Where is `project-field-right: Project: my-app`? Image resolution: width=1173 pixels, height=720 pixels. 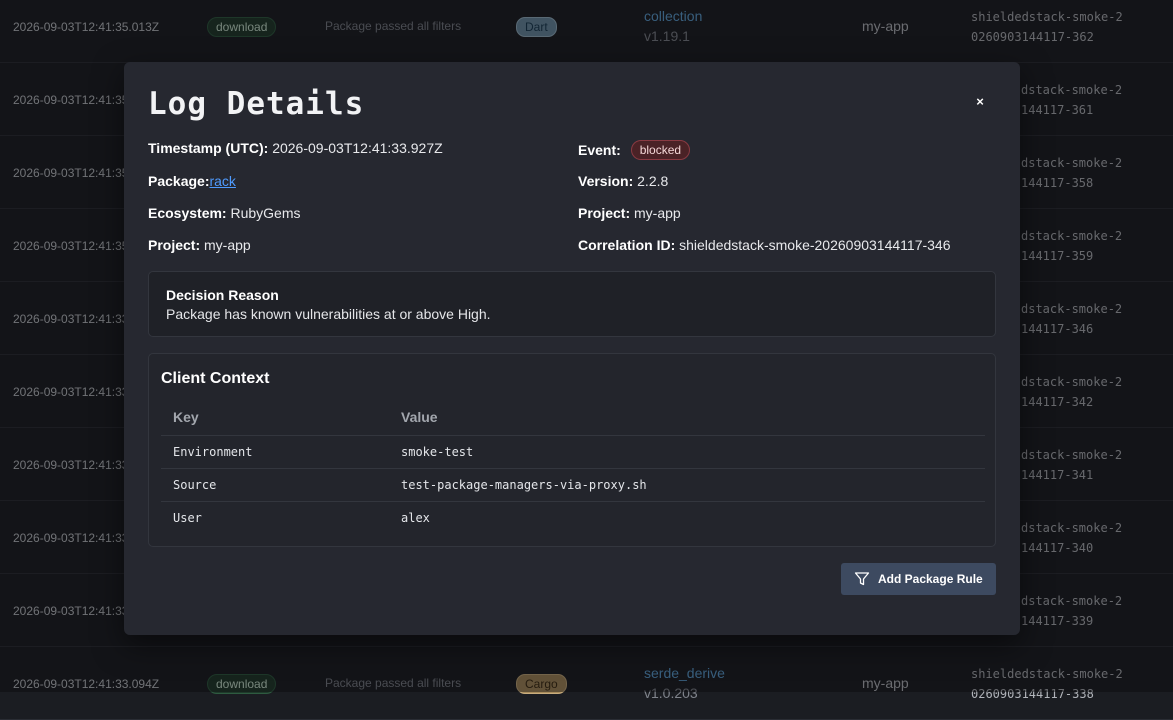 project-field-right: Project: my-app is located at coordinates (629, 213).